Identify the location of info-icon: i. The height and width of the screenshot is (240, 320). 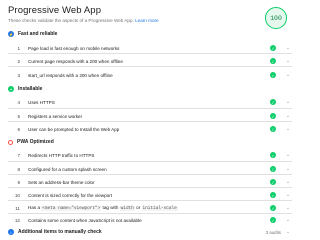
(11, 232).